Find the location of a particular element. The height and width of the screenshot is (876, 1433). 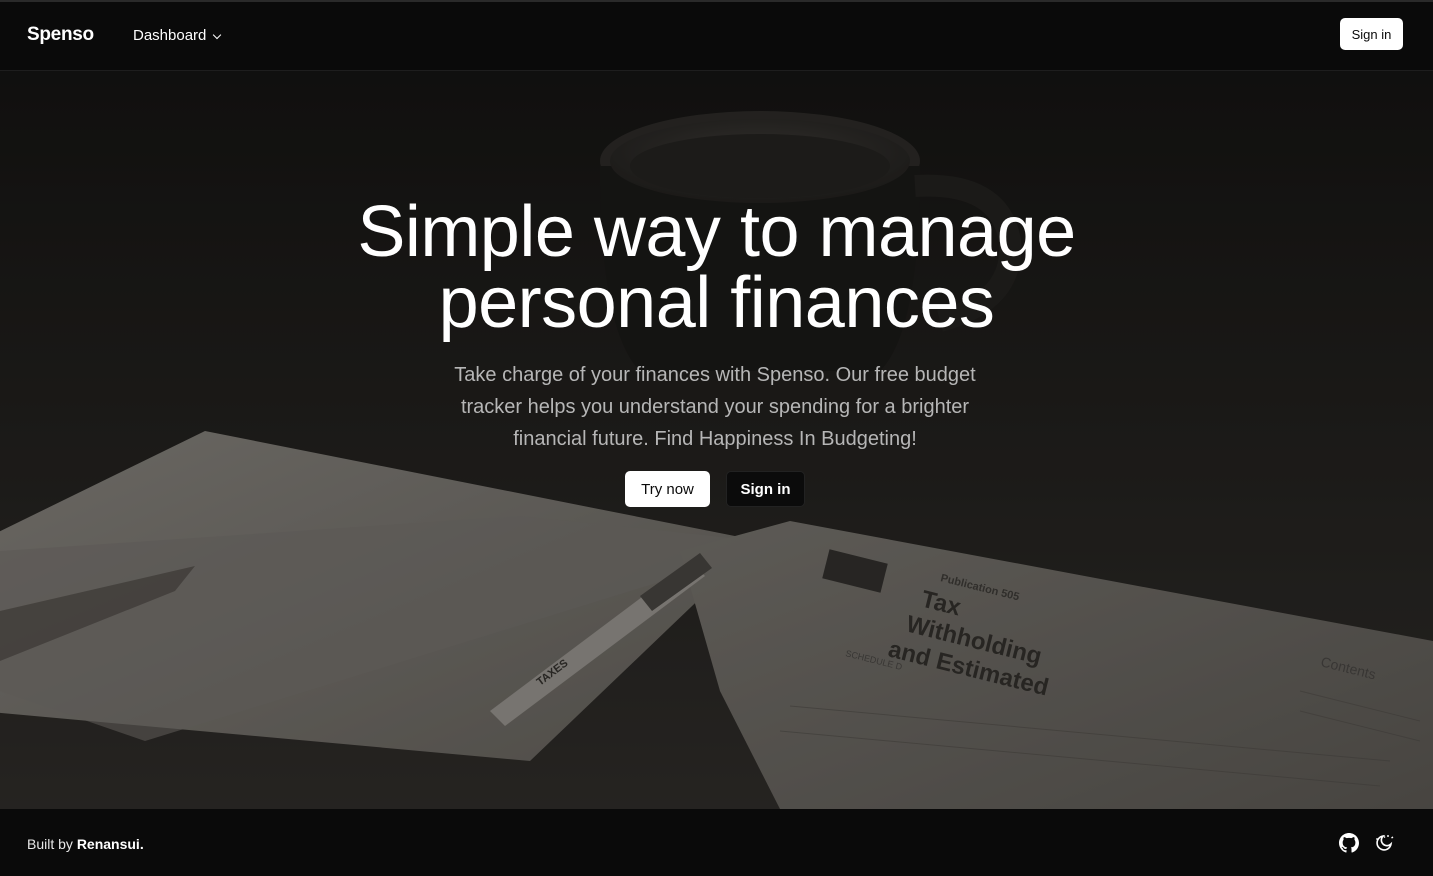

dashboard-menu-label: Dashboard is located at coordinates (170, 35).